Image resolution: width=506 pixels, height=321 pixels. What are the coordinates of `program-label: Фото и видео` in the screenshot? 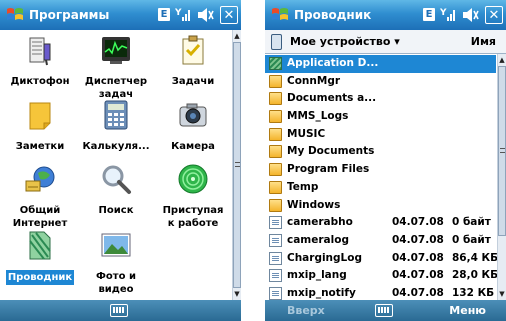 It's located at (116, 283).